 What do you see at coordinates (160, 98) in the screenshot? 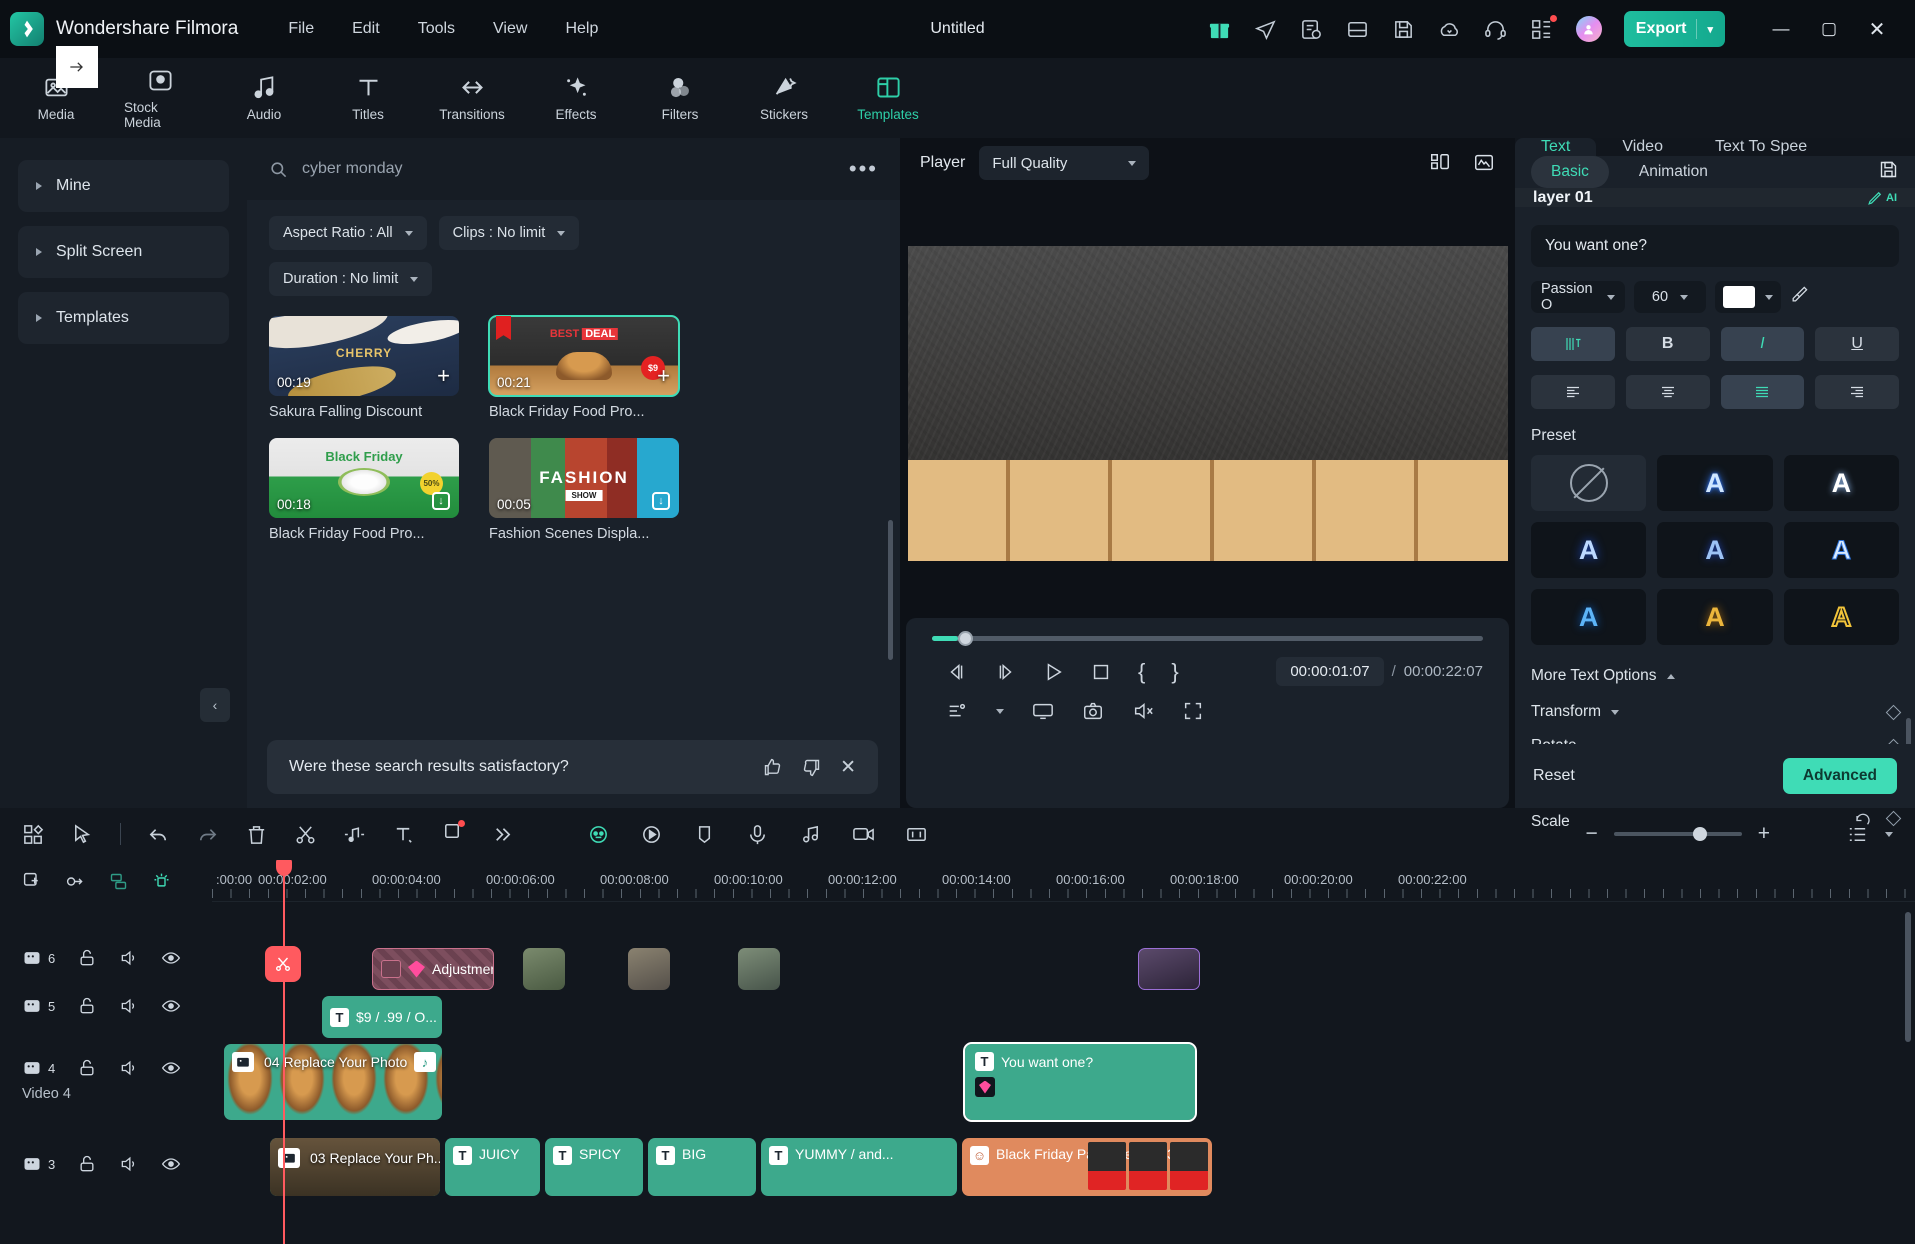
I see `tab-stock-media: Stock Media` at bounding box center [160, 98].